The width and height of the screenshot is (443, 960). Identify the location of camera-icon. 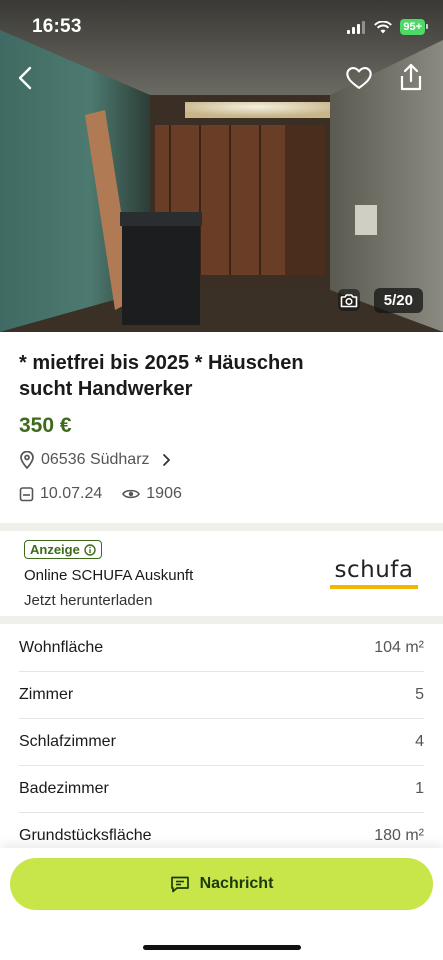
(348, 300).